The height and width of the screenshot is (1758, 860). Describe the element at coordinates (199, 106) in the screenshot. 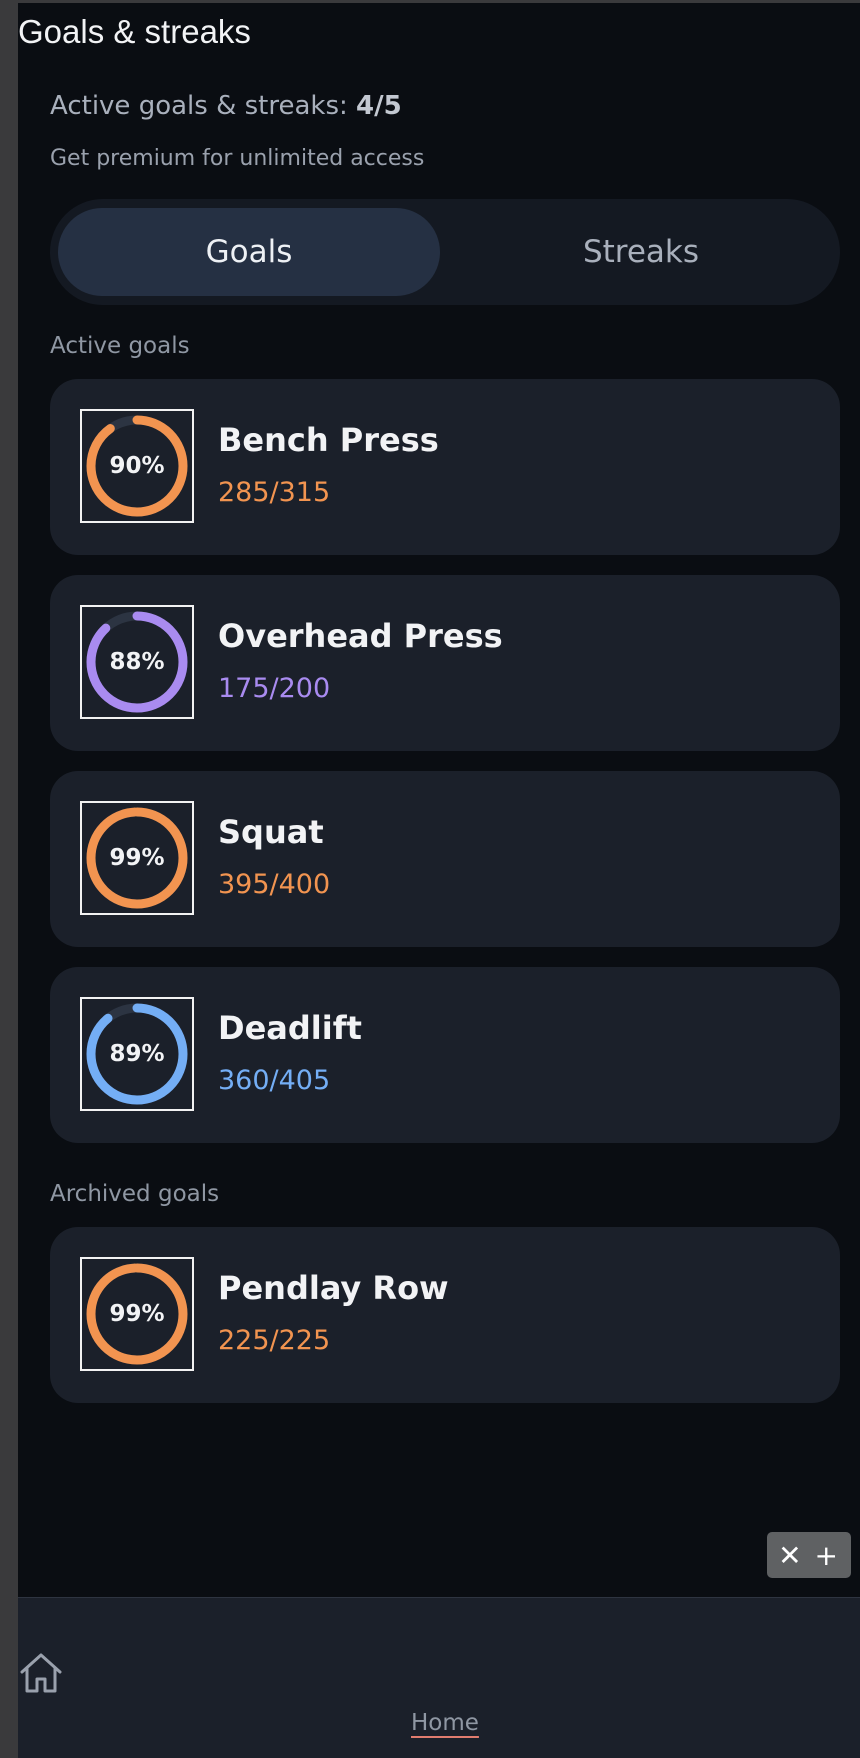

I see `quota-label: Active goals & streaks:` at that location.